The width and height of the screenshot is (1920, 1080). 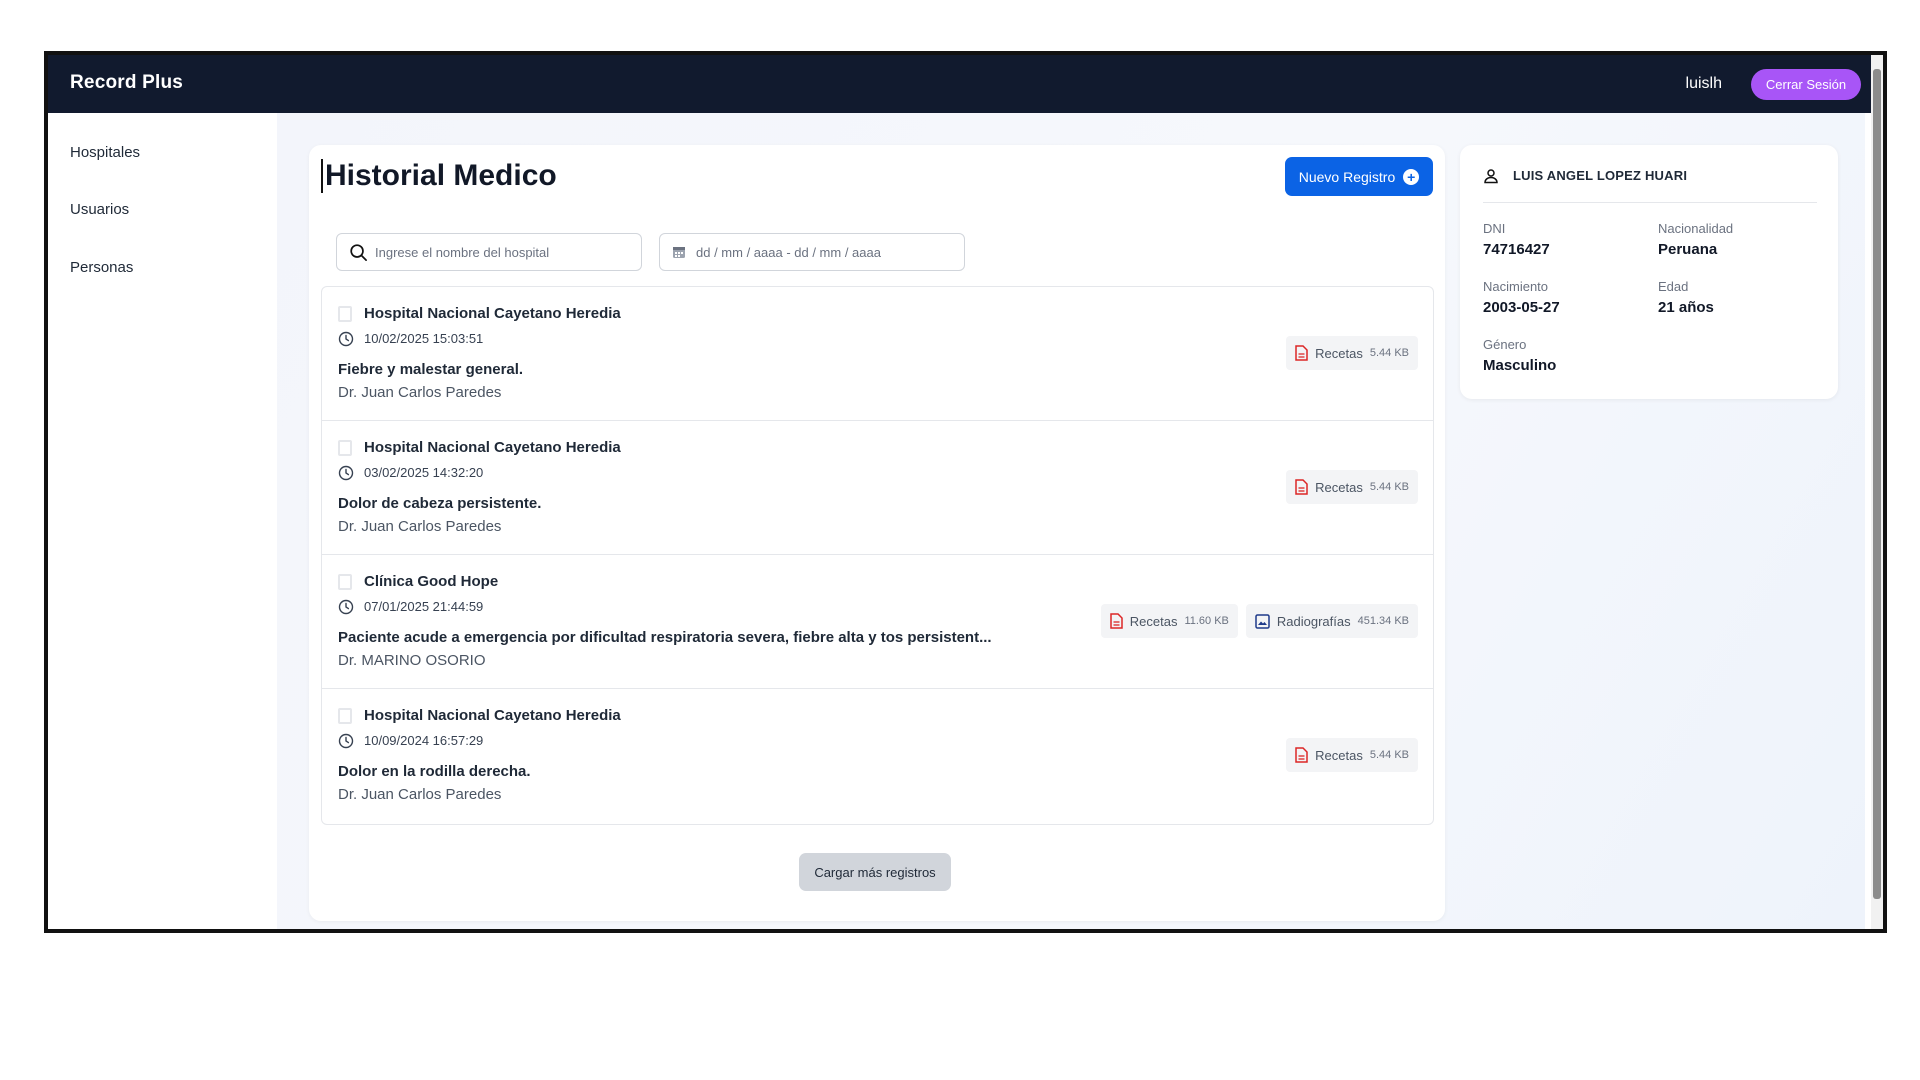 What do you see at coordinates (105, 152) in the screenshot?
I see `sidebar-item-hospitales: Hospitales` at bounding box center [105, 152].